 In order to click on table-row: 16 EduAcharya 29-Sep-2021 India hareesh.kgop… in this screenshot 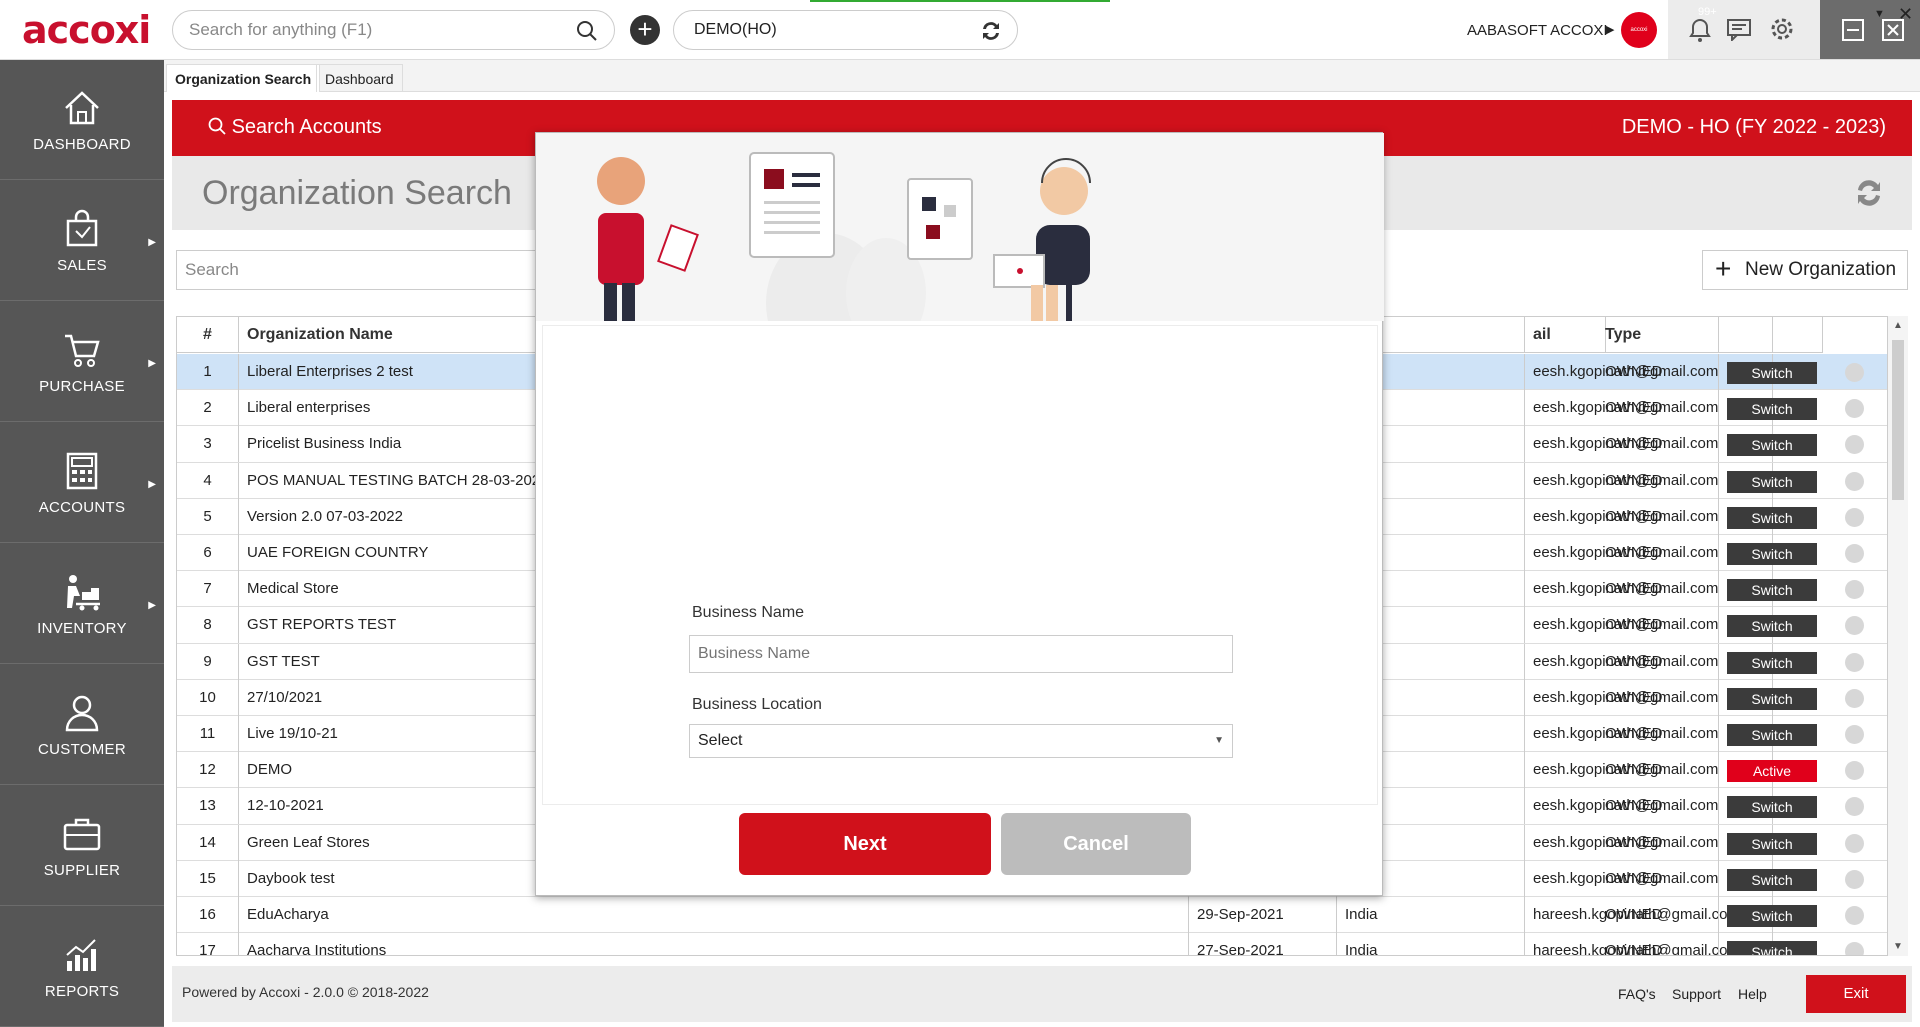, I will do `click(1032, 915)`.